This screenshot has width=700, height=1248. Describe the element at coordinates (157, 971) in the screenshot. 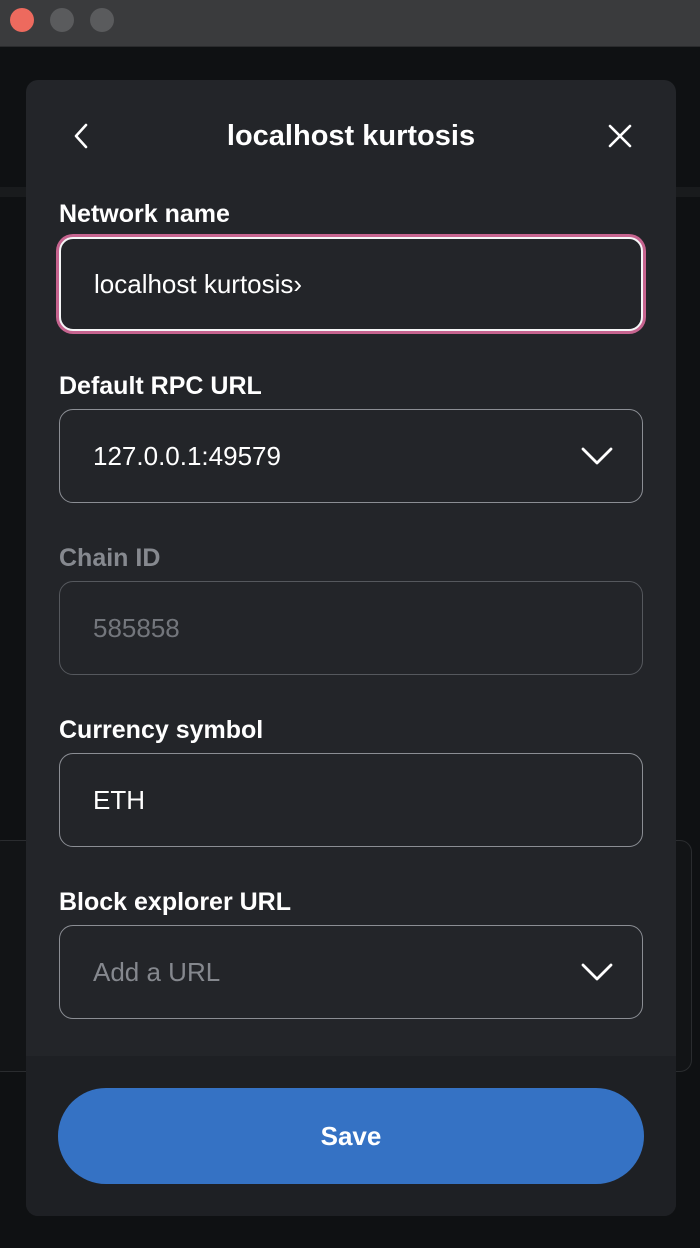

I see `block-explorer-placeholder: Add a URL` at that location.